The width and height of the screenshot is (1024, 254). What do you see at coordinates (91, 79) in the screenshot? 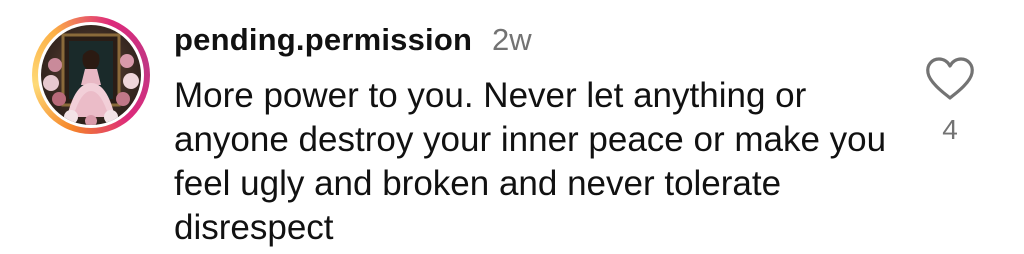
I see `avatar-image` at bounding box center [91, 79].